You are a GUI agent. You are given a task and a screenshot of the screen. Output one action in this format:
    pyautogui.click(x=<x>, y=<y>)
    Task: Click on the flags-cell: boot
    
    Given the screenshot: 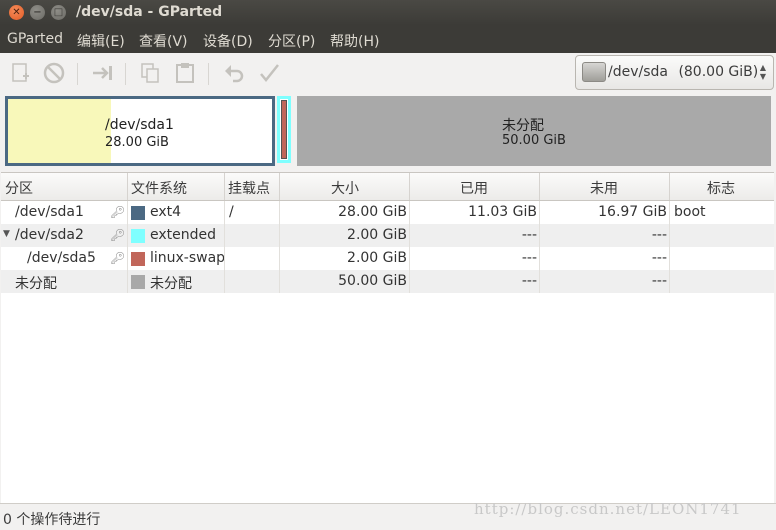 What is the action you would take?
    pyautogui.click(x=690, y=212)
    